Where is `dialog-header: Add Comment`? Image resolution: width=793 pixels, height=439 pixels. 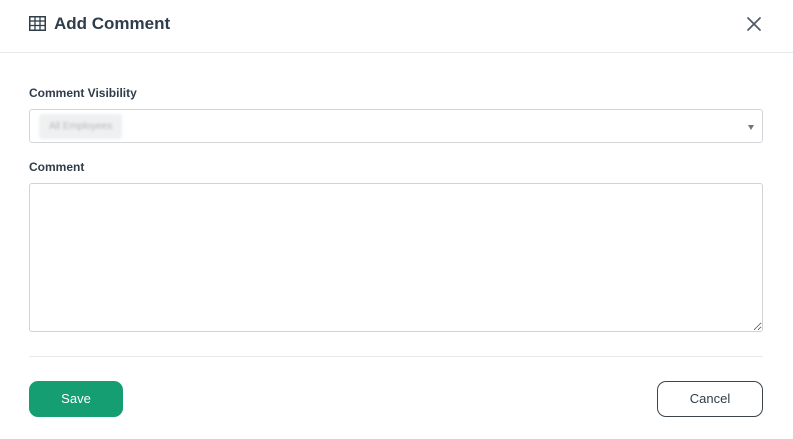
dialog-header: Add Comment is located at coordinates (396, 26).